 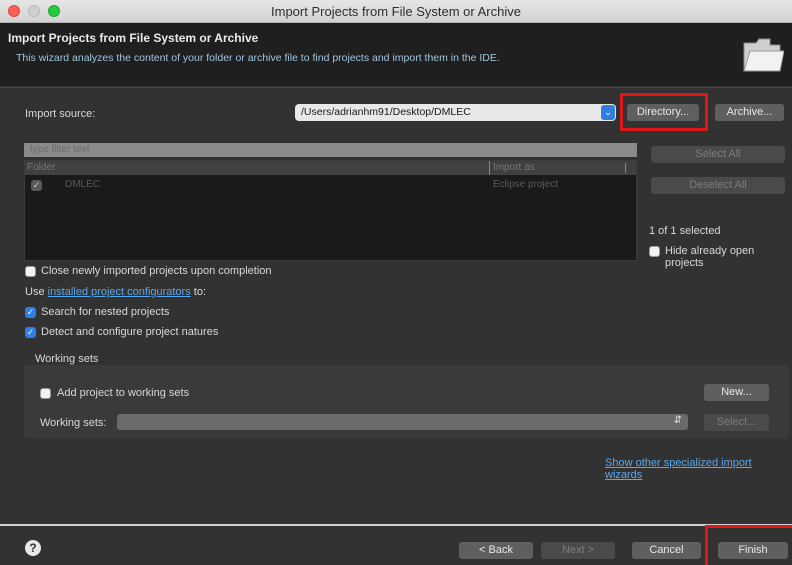 I want to click on detect-natures-checkbox: ✓, so click(x=30, y=332).